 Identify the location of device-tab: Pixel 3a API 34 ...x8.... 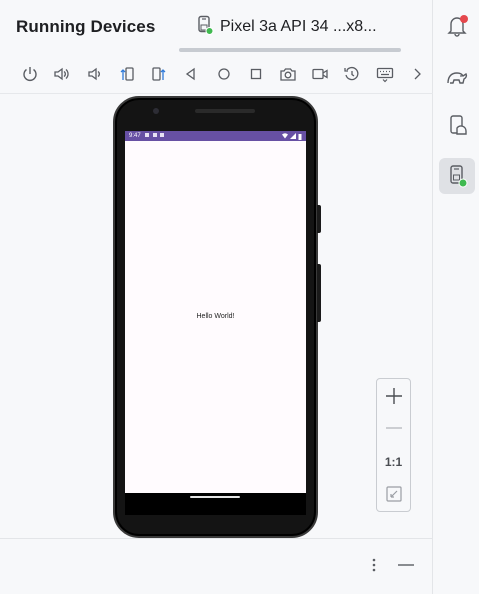
(286, 27).